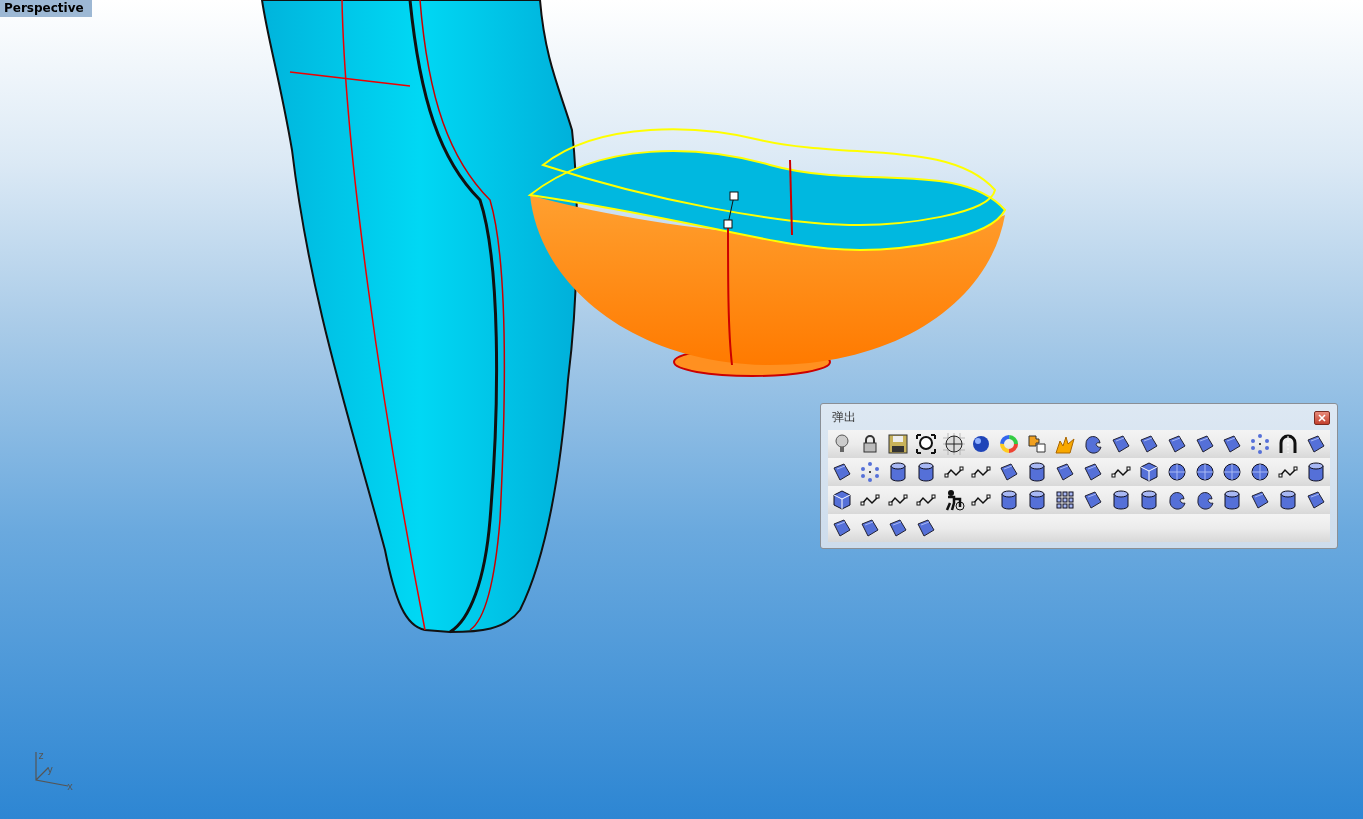  I want to click on viewport-title: Perspective, so click(46, 8).